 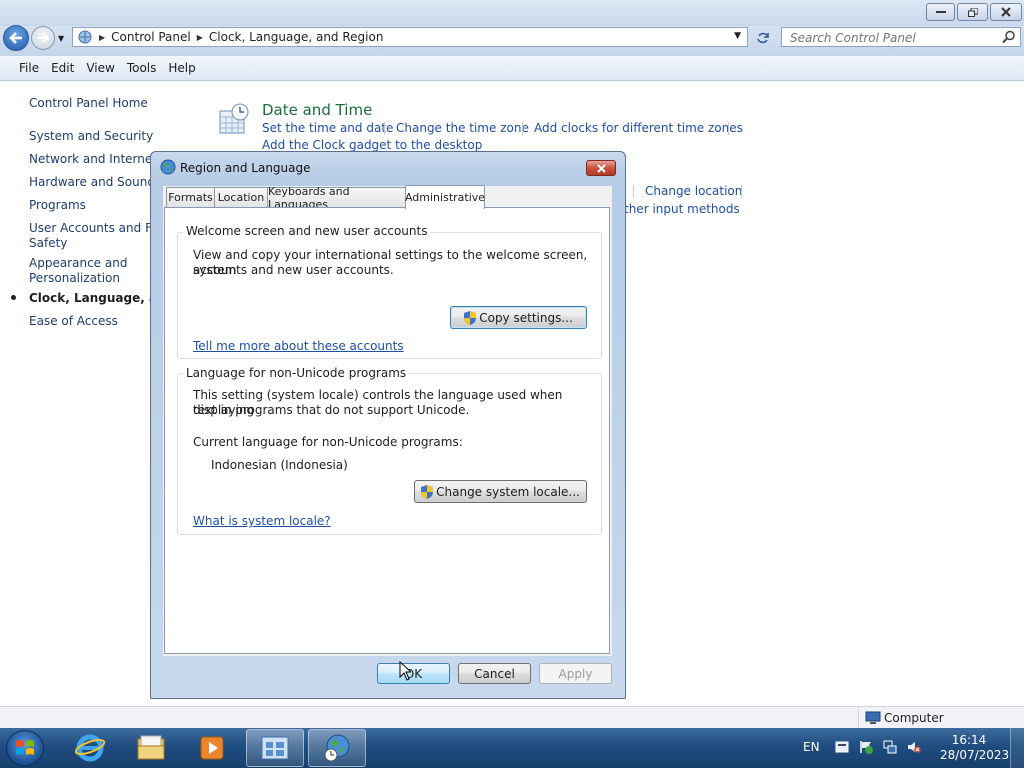 I want to click on internet-explorer-icon, so click(x=90, y=748).